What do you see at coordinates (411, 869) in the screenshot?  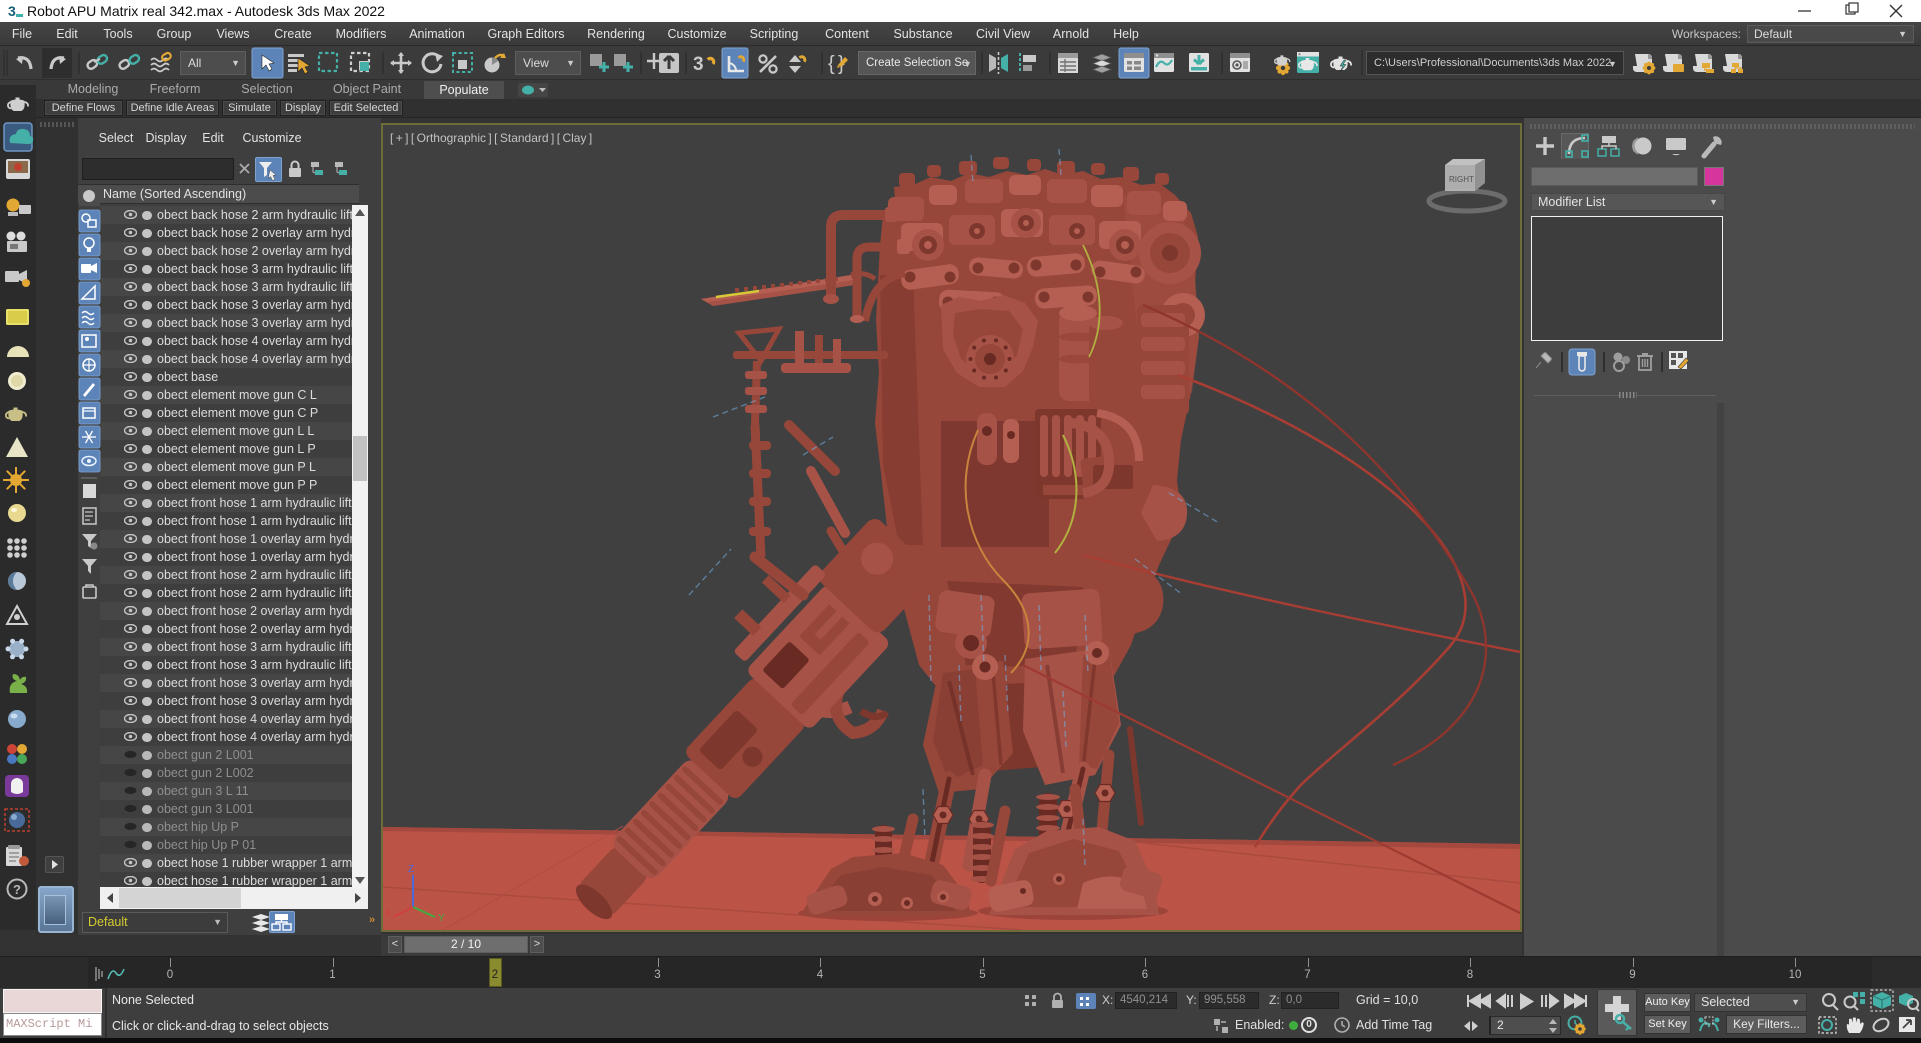 I see `svg-text: Z` at bounding box center [411, 869].